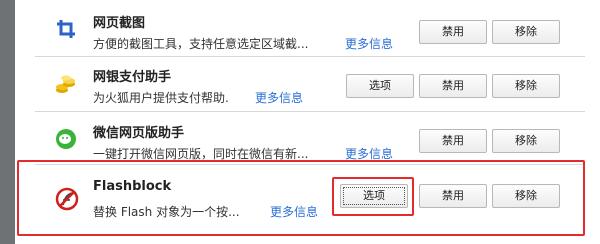 This screenshot has width=600, height=244. I want to click on flash-blocked-icon, so click(67, 199).